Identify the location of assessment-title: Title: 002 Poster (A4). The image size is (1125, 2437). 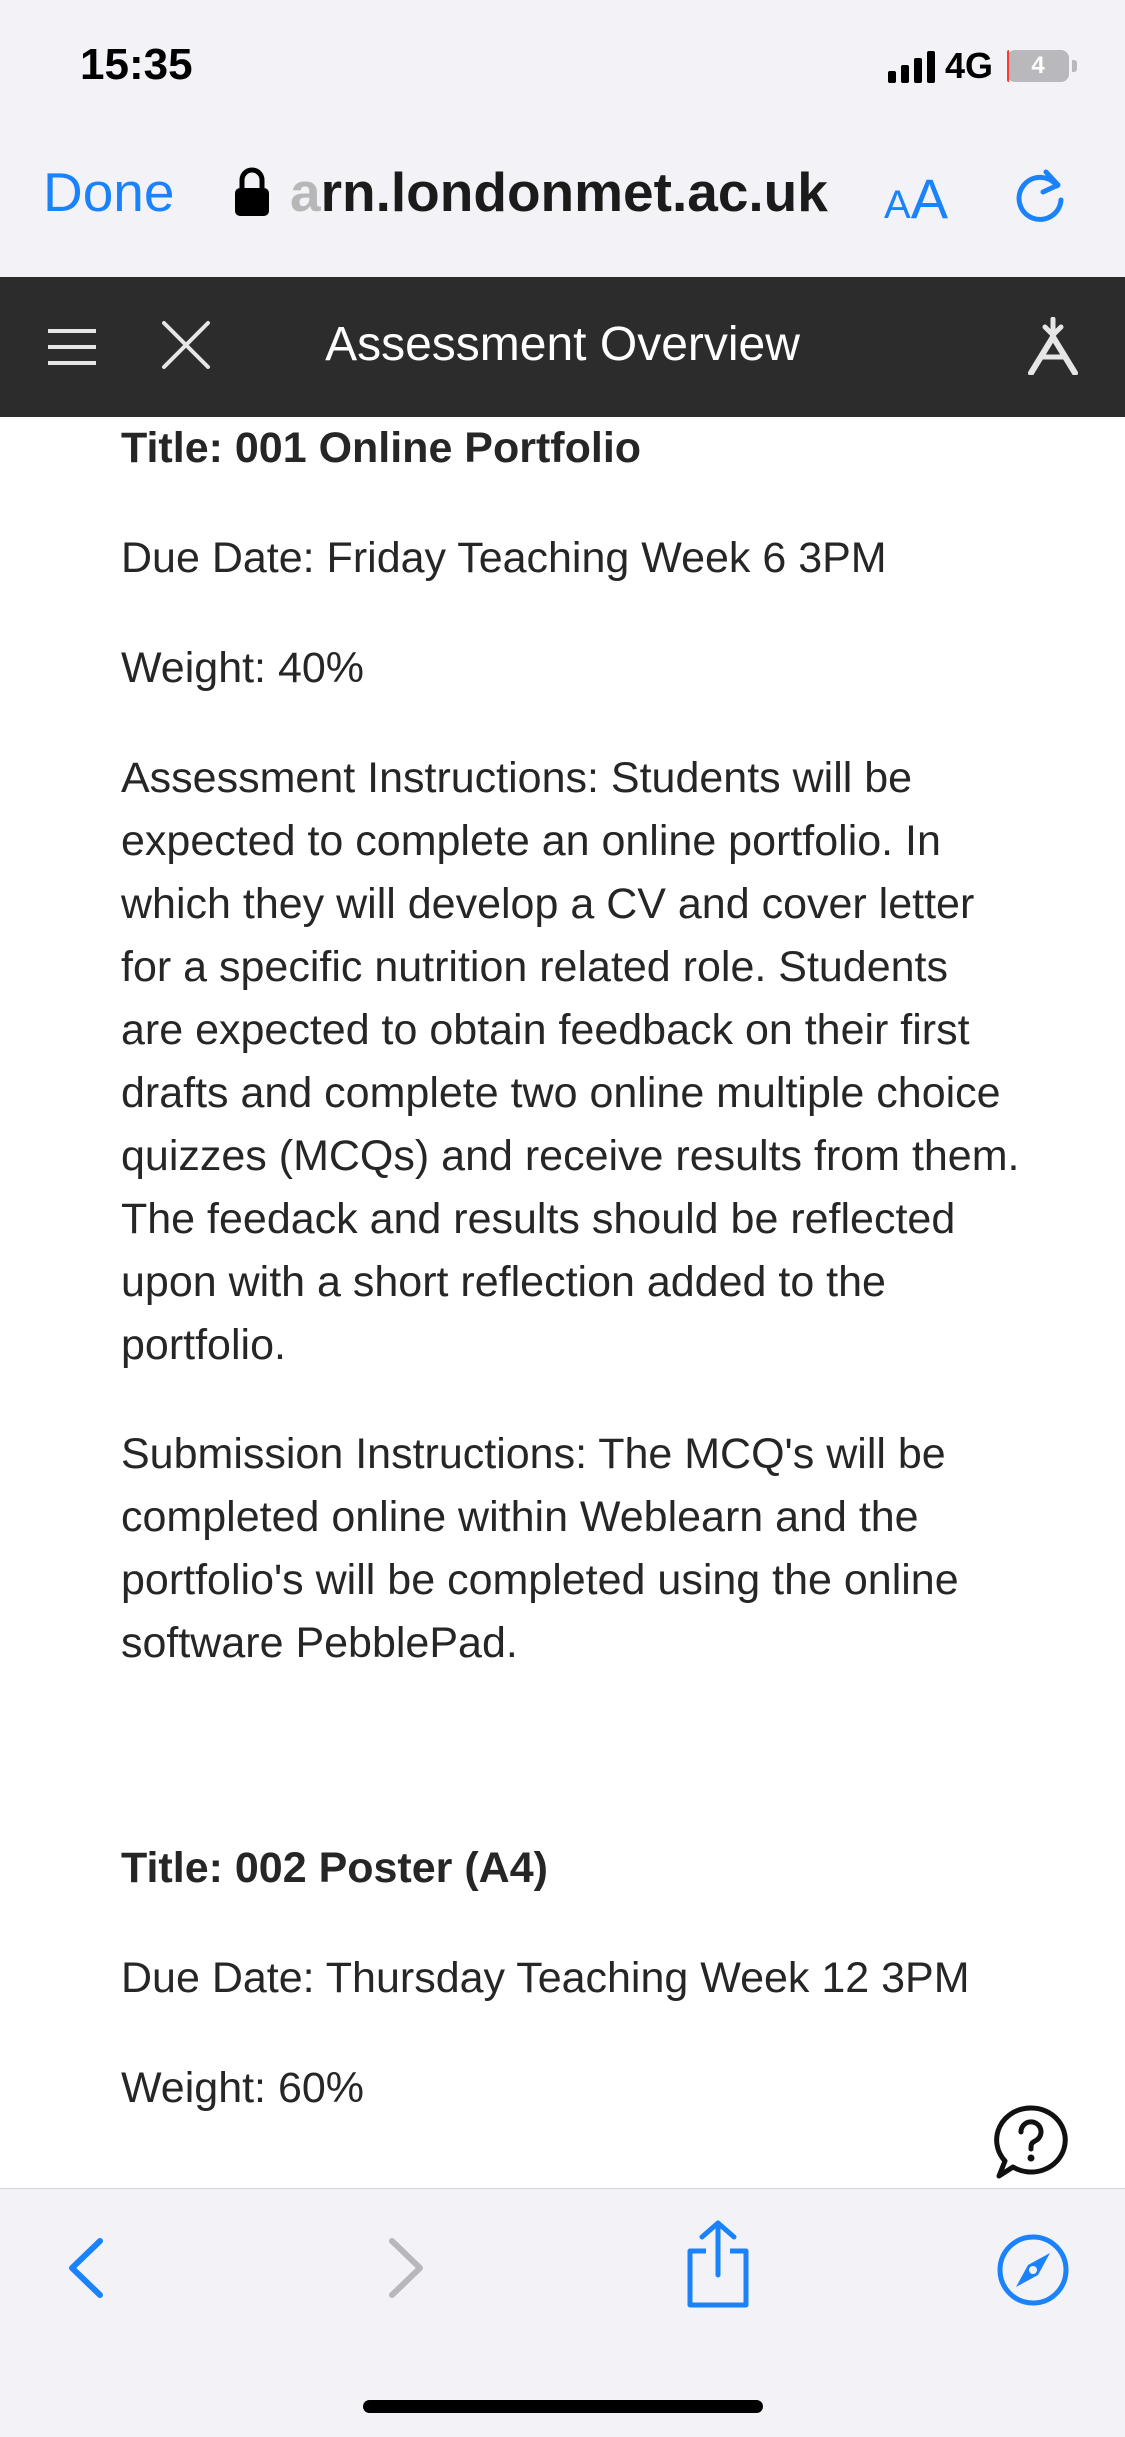
(334, 1868).